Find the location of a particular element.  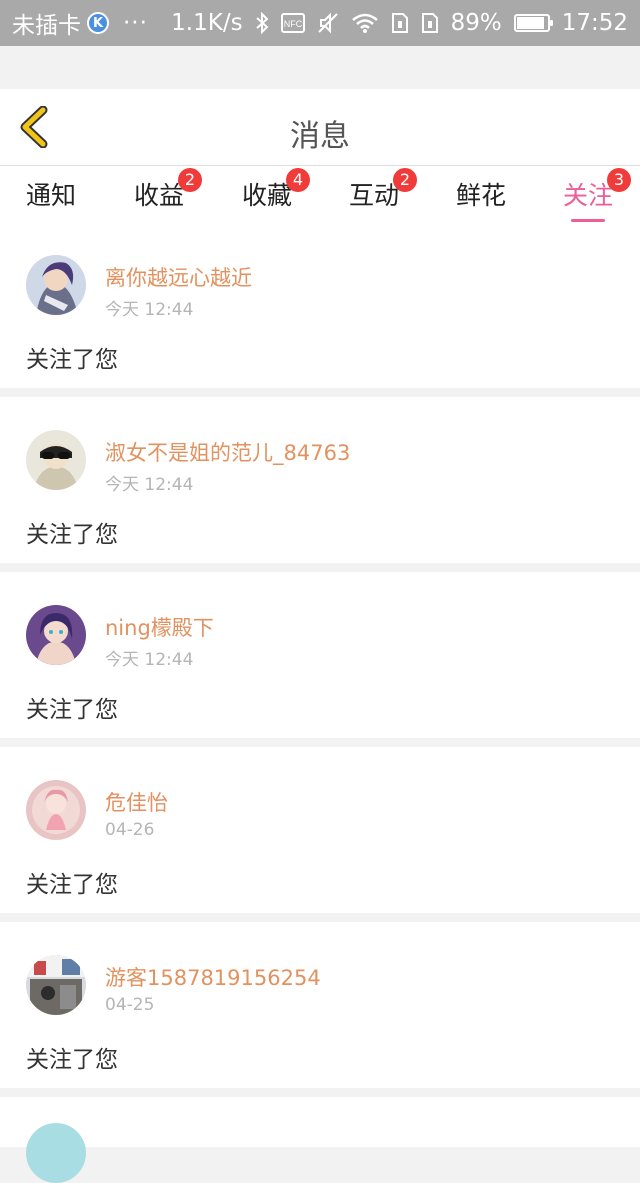

username: 游客1587819156254 is located at coordinates (213, 977).